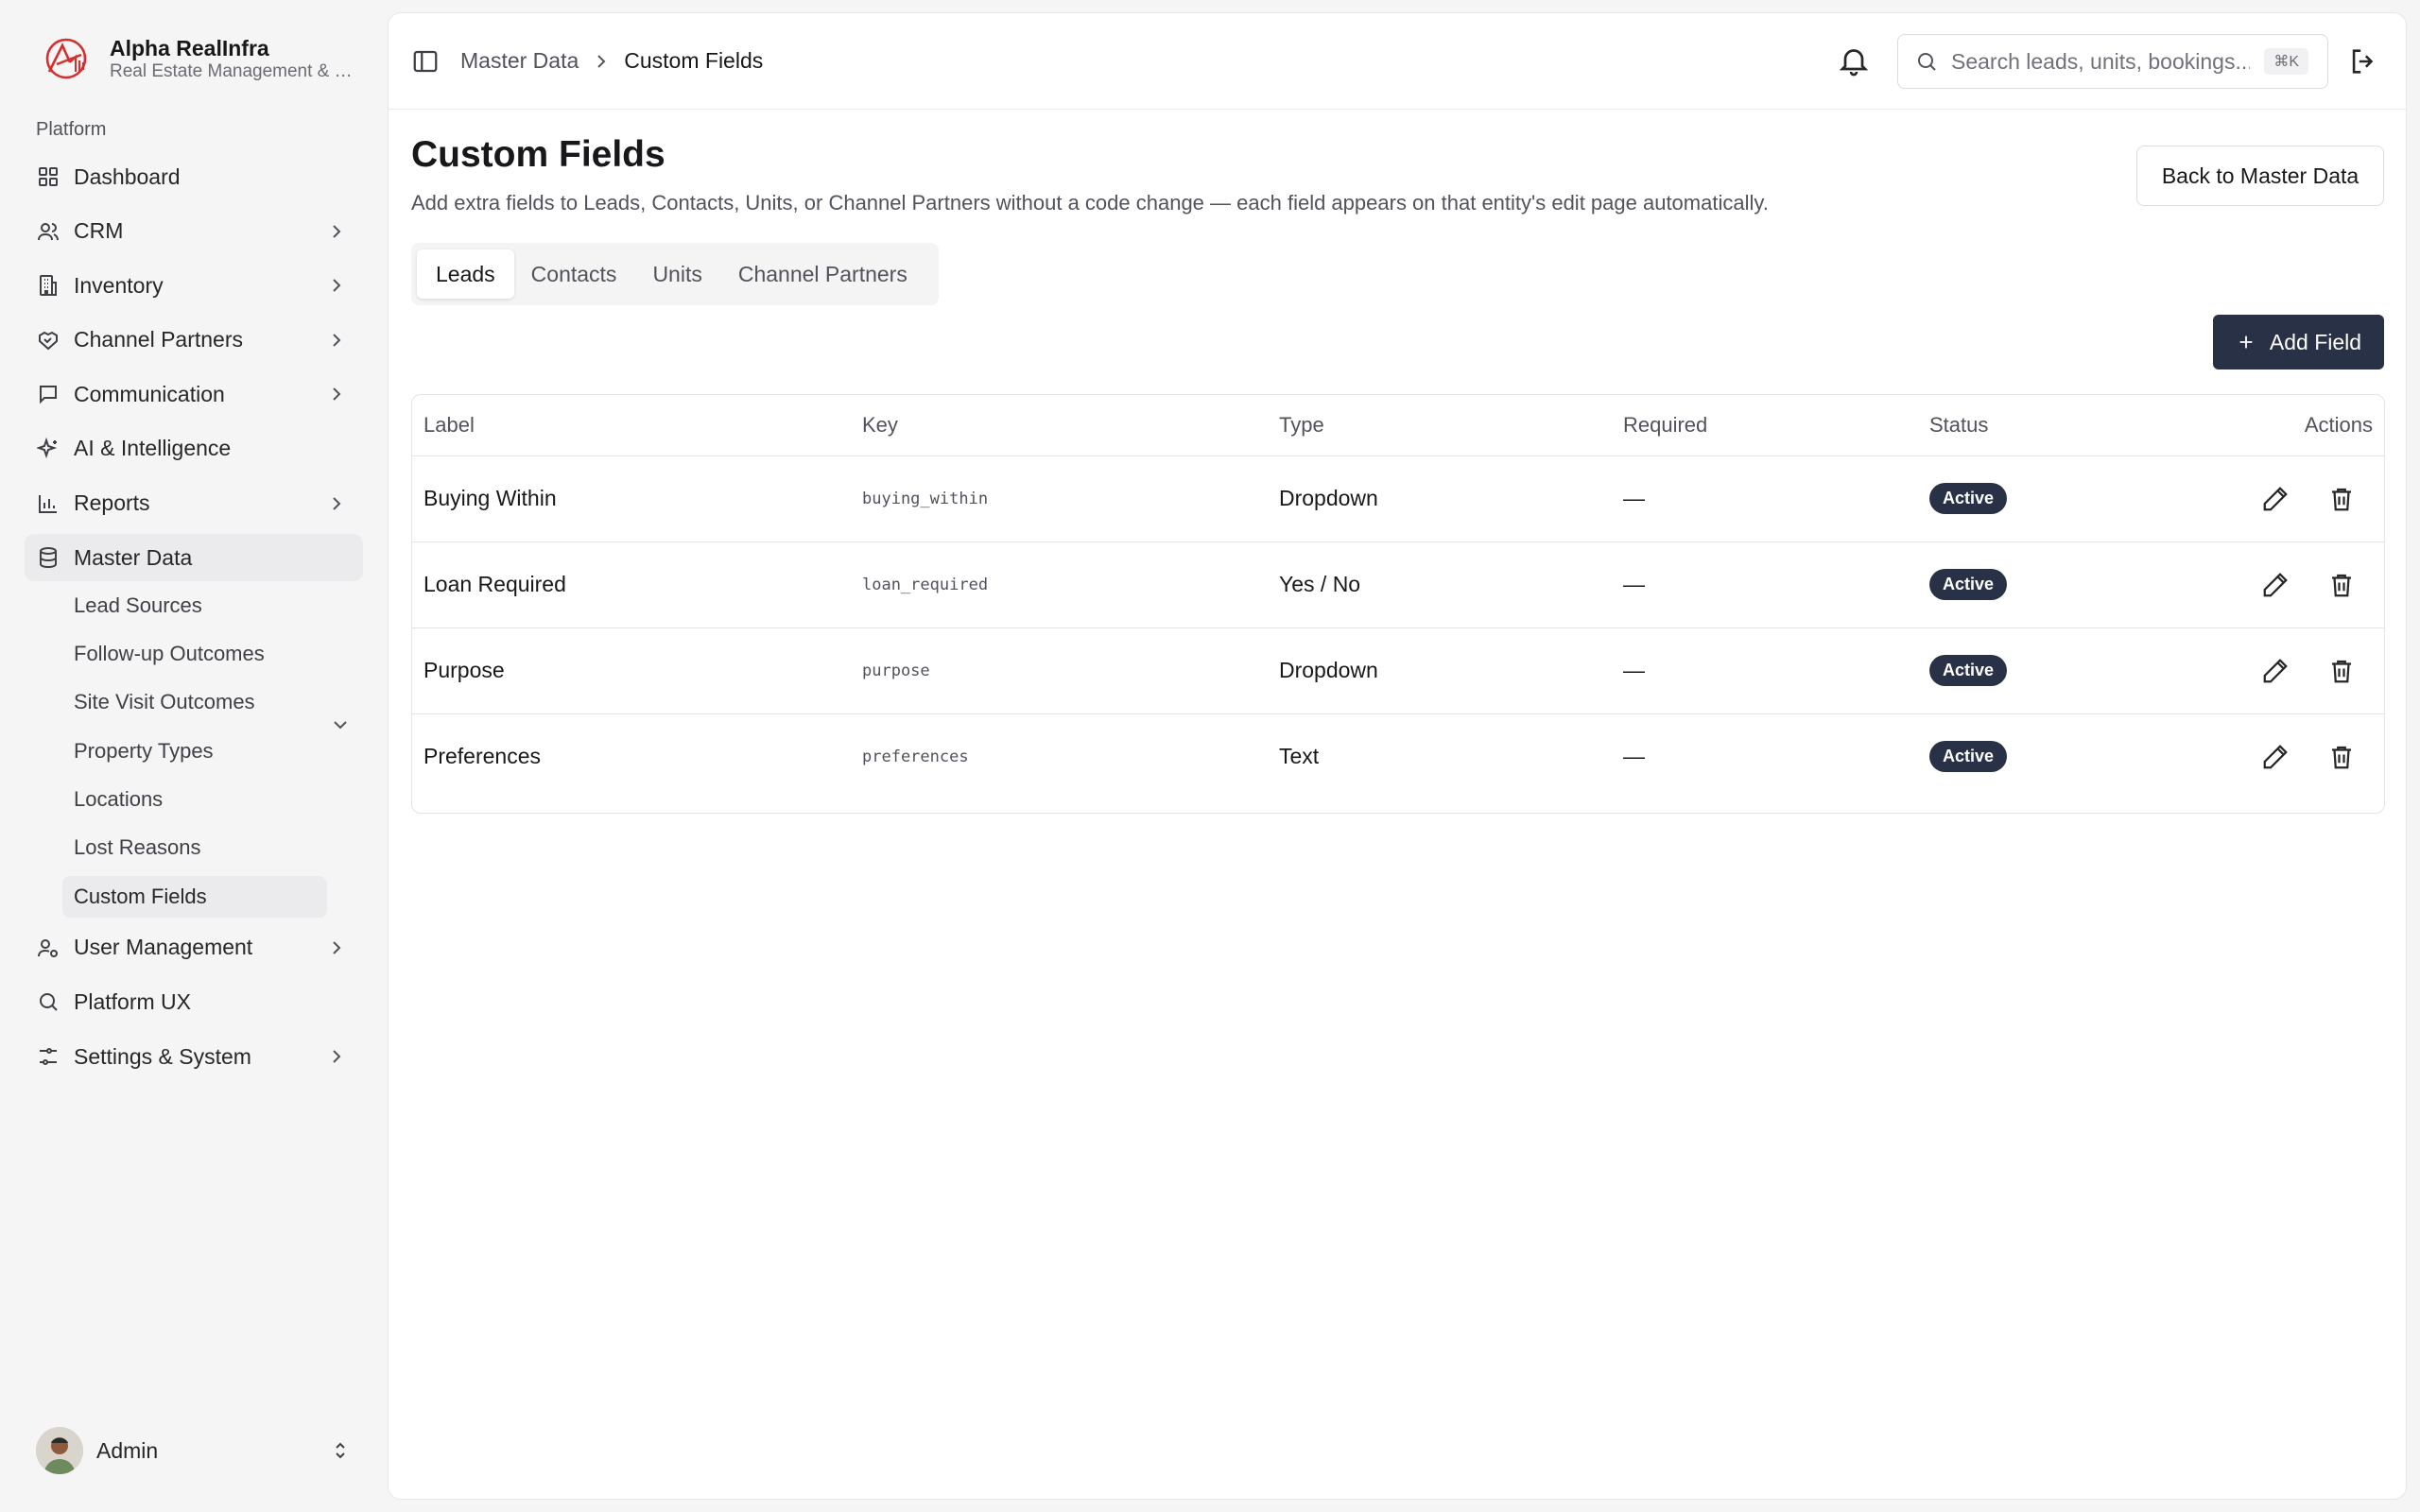 The width and height of the screenshot is (2420, 1512). I want to click on subnav-item-custom-fields: Custom Fields, so click(194, 896).